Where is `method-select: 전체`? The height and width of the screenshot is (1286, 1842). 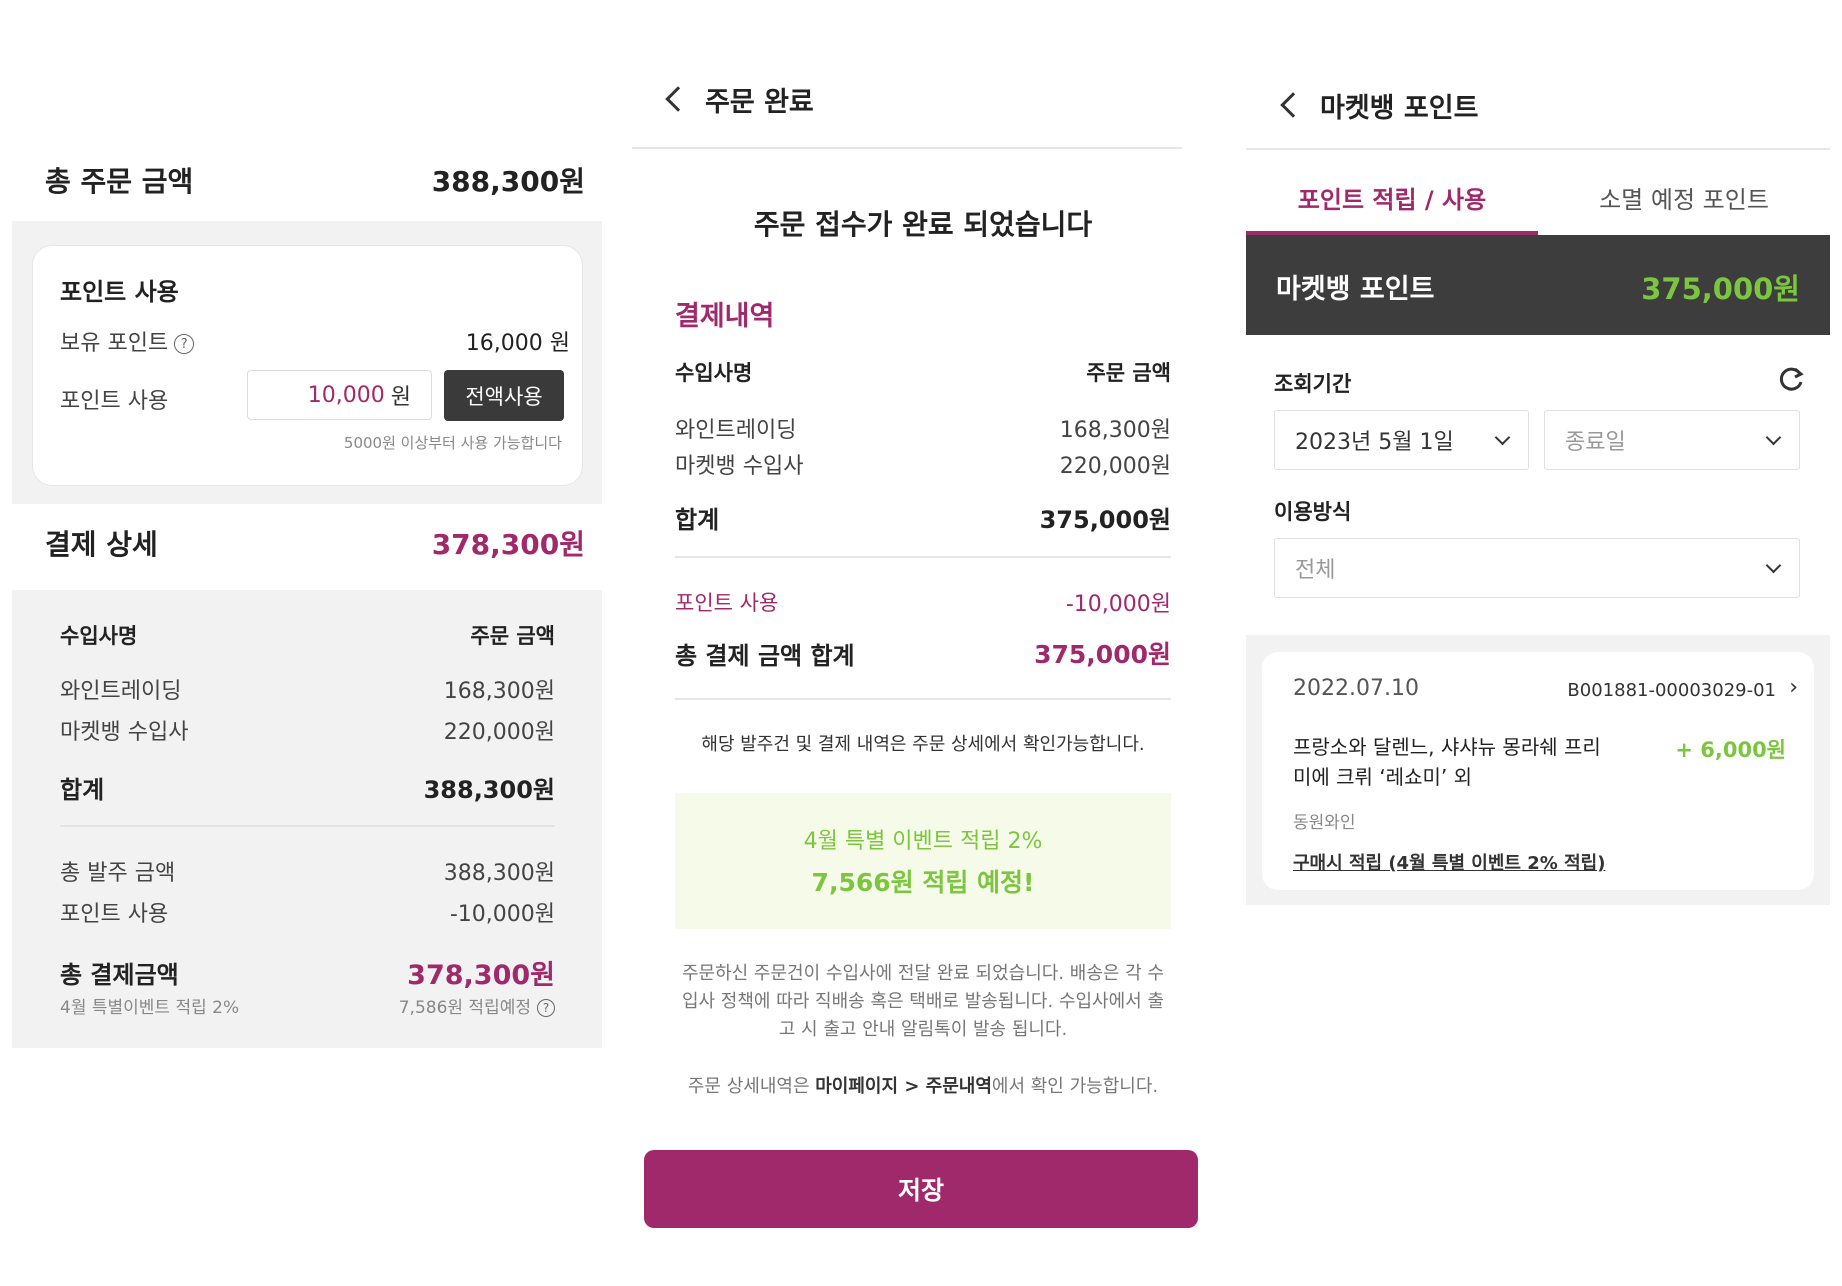 method-select: 전체 is located at coordinates (1537, 568).